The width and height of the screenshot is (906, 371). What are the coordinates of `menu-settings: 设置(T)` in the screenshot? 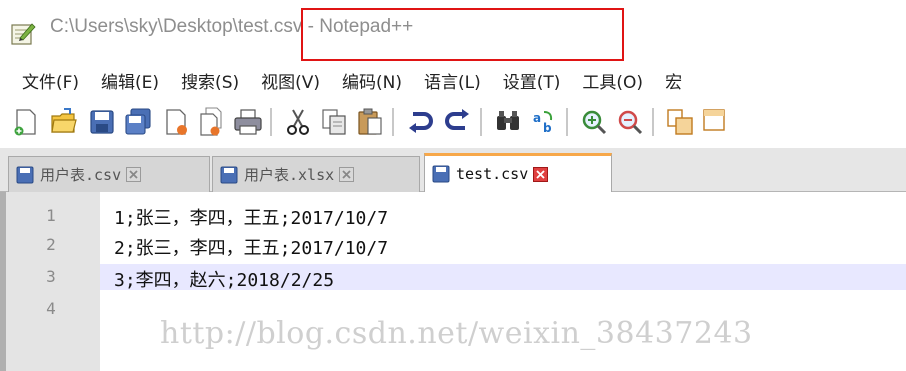 It's located at (532, 80).